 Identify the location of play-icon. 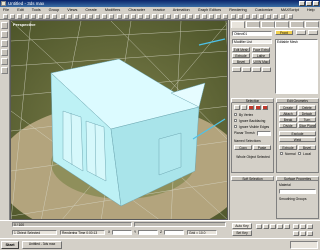
(273, 226).